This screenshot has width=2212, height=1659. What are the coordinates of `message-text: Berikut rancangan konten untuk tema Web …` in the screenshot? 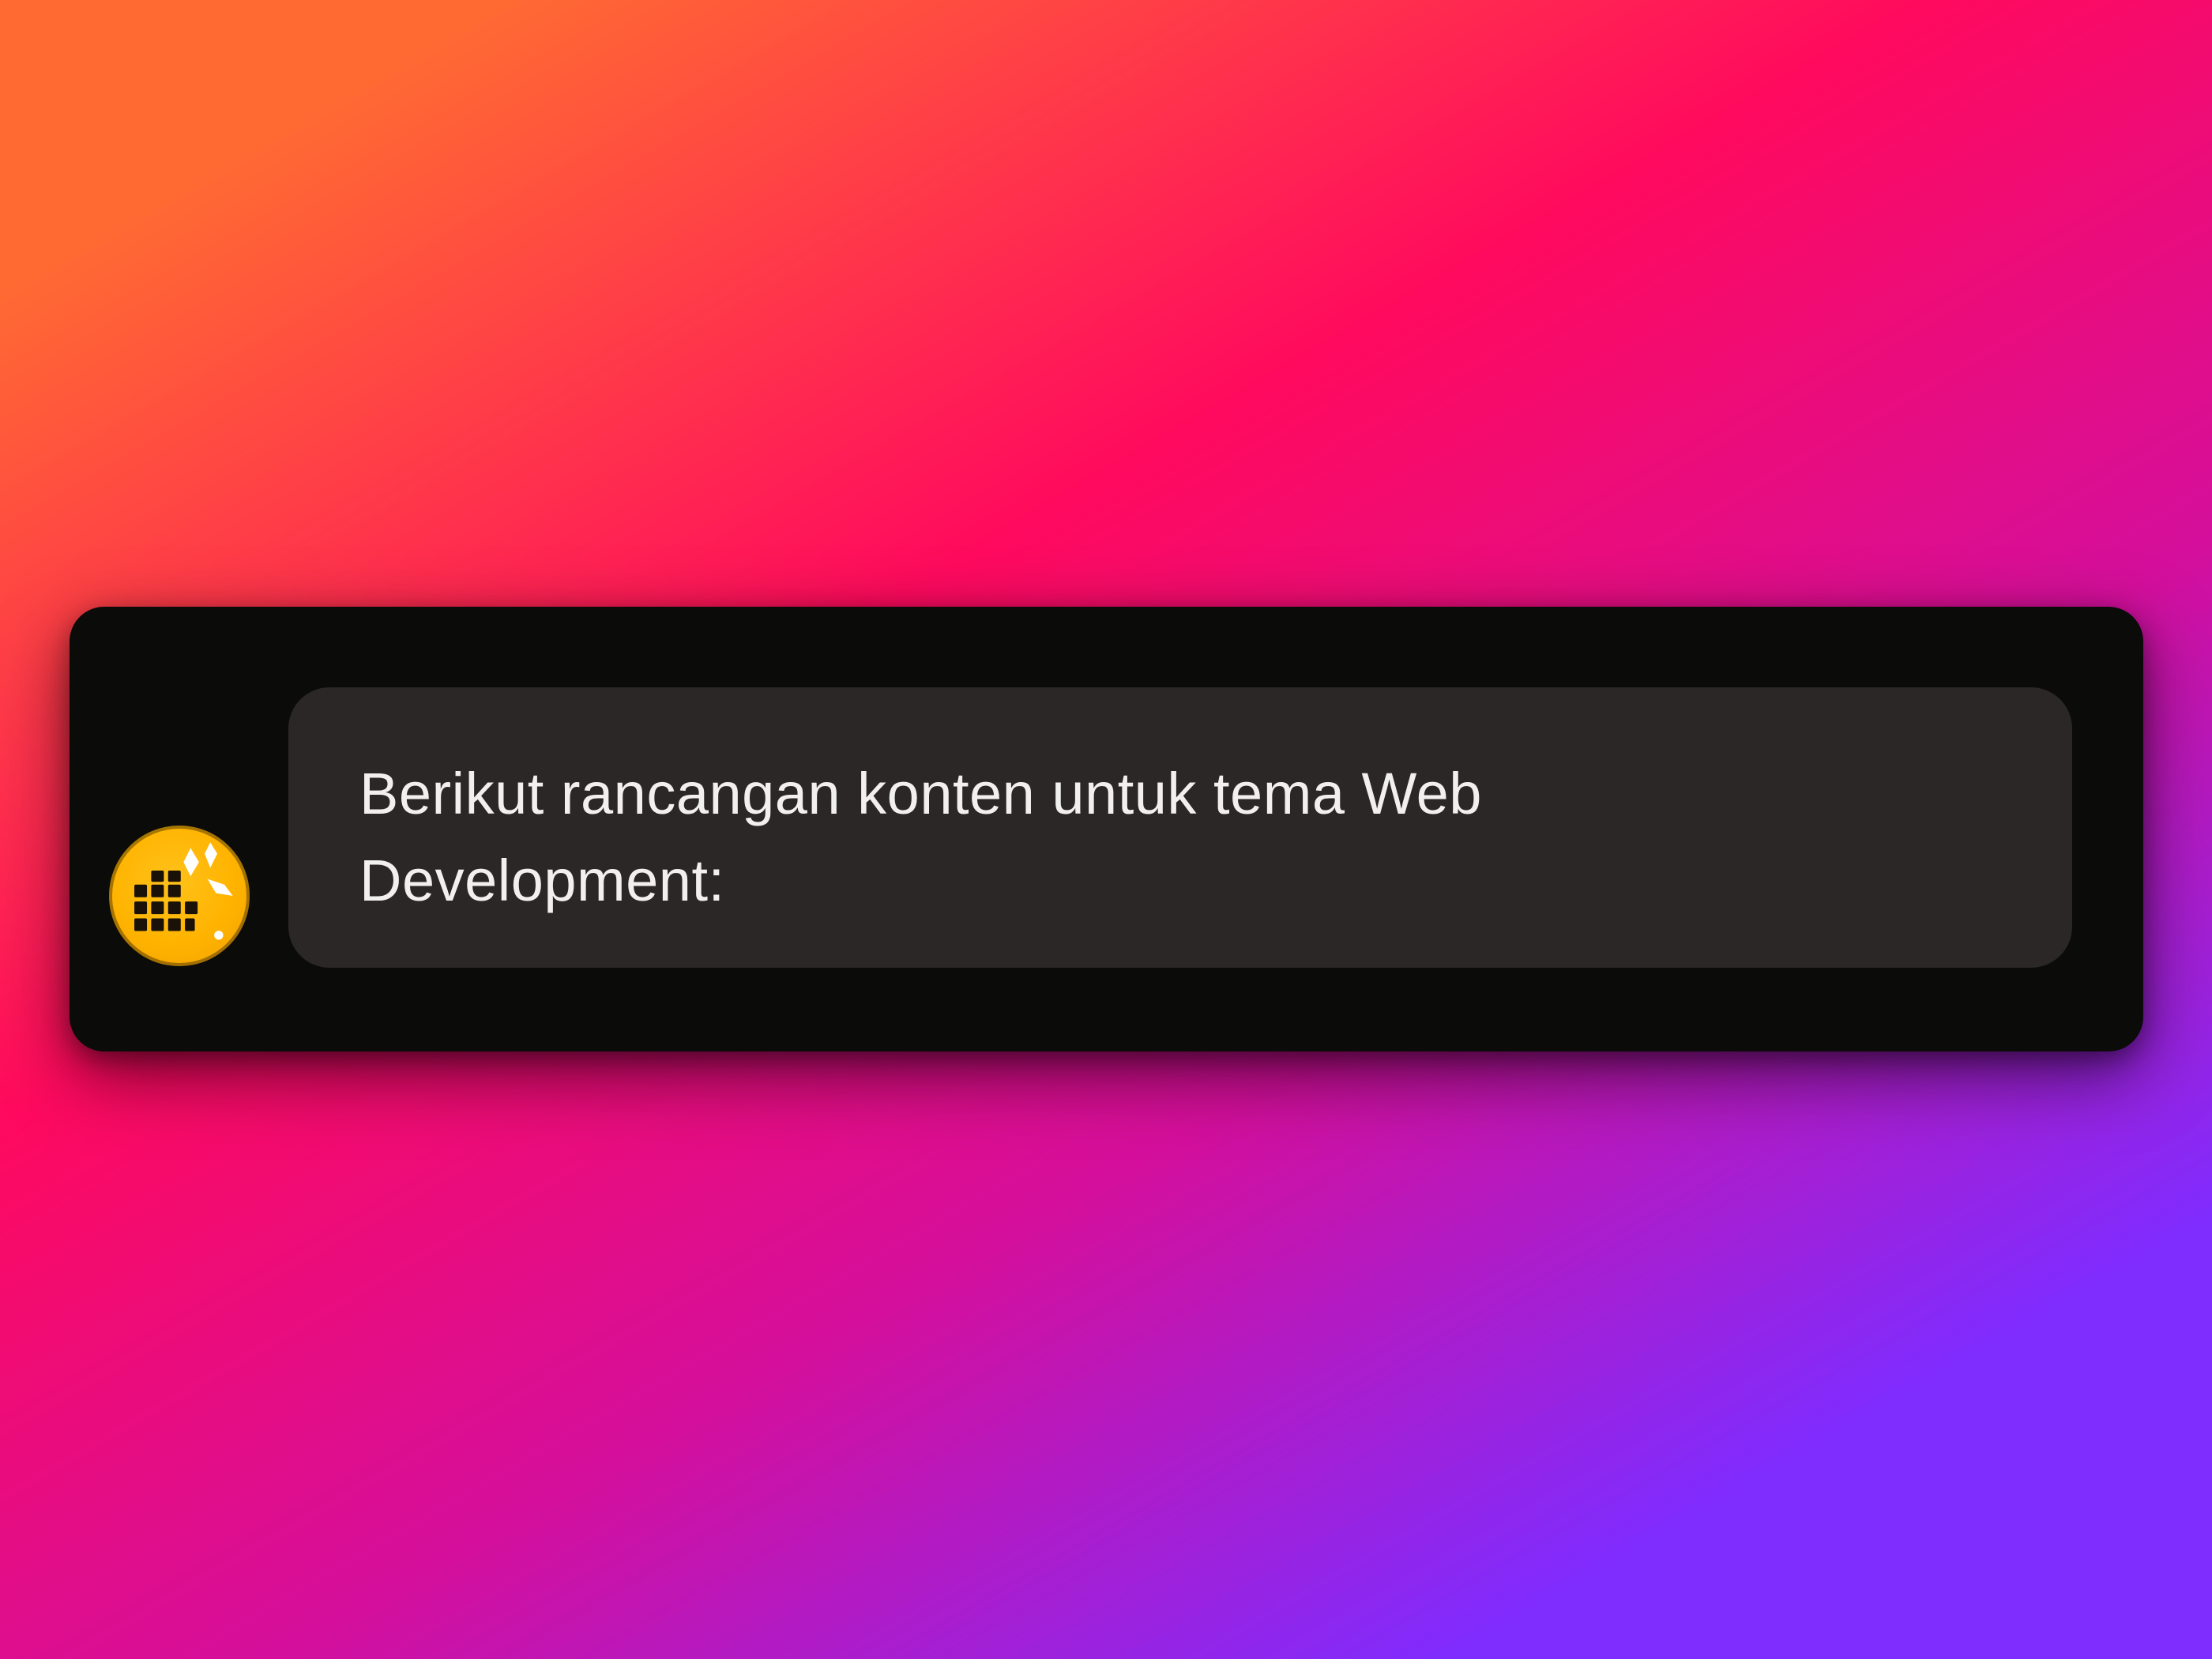 It's located at (921, 837).